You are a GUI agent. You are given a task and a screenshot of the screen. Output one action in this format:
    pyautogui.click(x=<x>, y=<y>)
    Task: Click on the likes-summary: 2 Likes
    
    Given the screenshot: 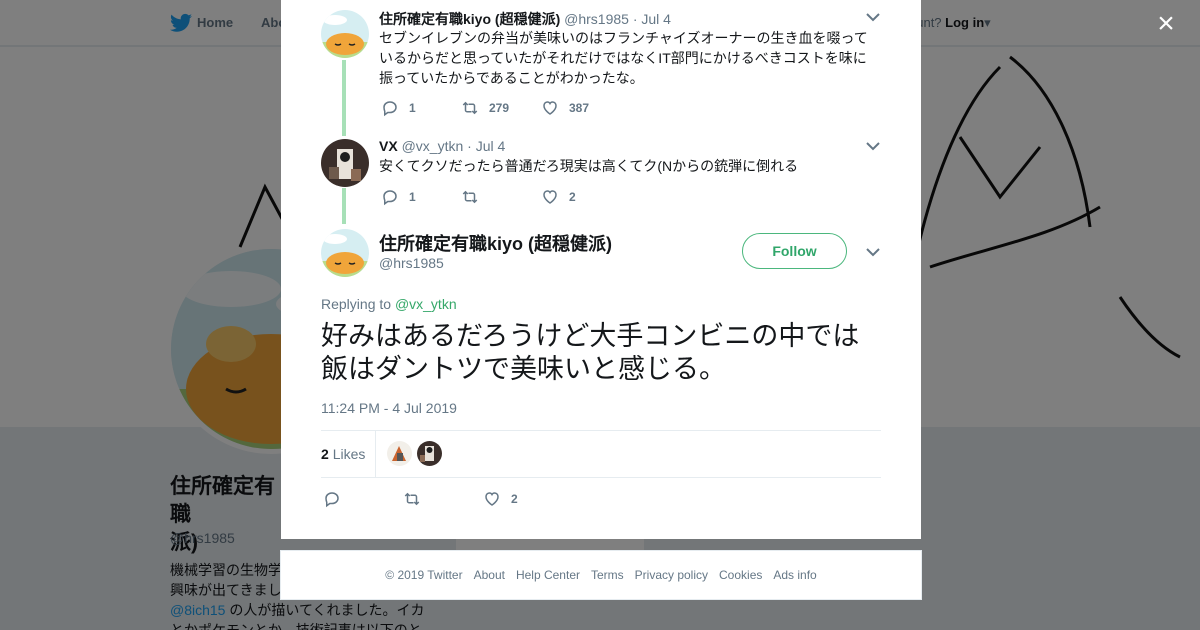 What is the action you would take?
    pyautogui.click(x=601, y=453)
    